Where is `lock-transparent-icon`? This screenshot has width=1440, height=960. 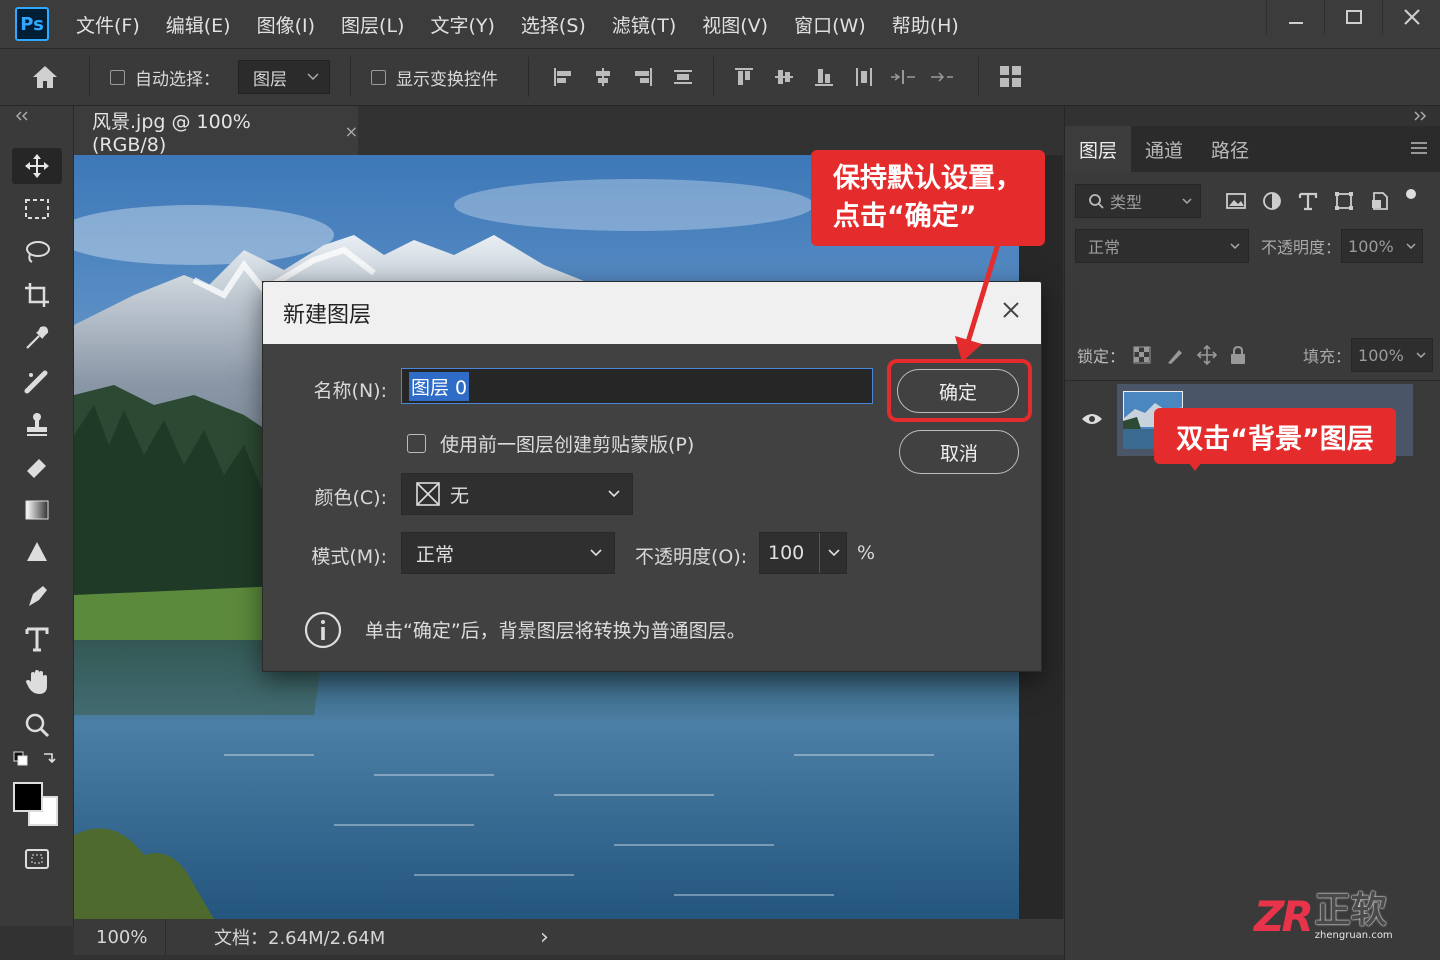 lock-transparent-icon is located at coordinates (1142, 355).